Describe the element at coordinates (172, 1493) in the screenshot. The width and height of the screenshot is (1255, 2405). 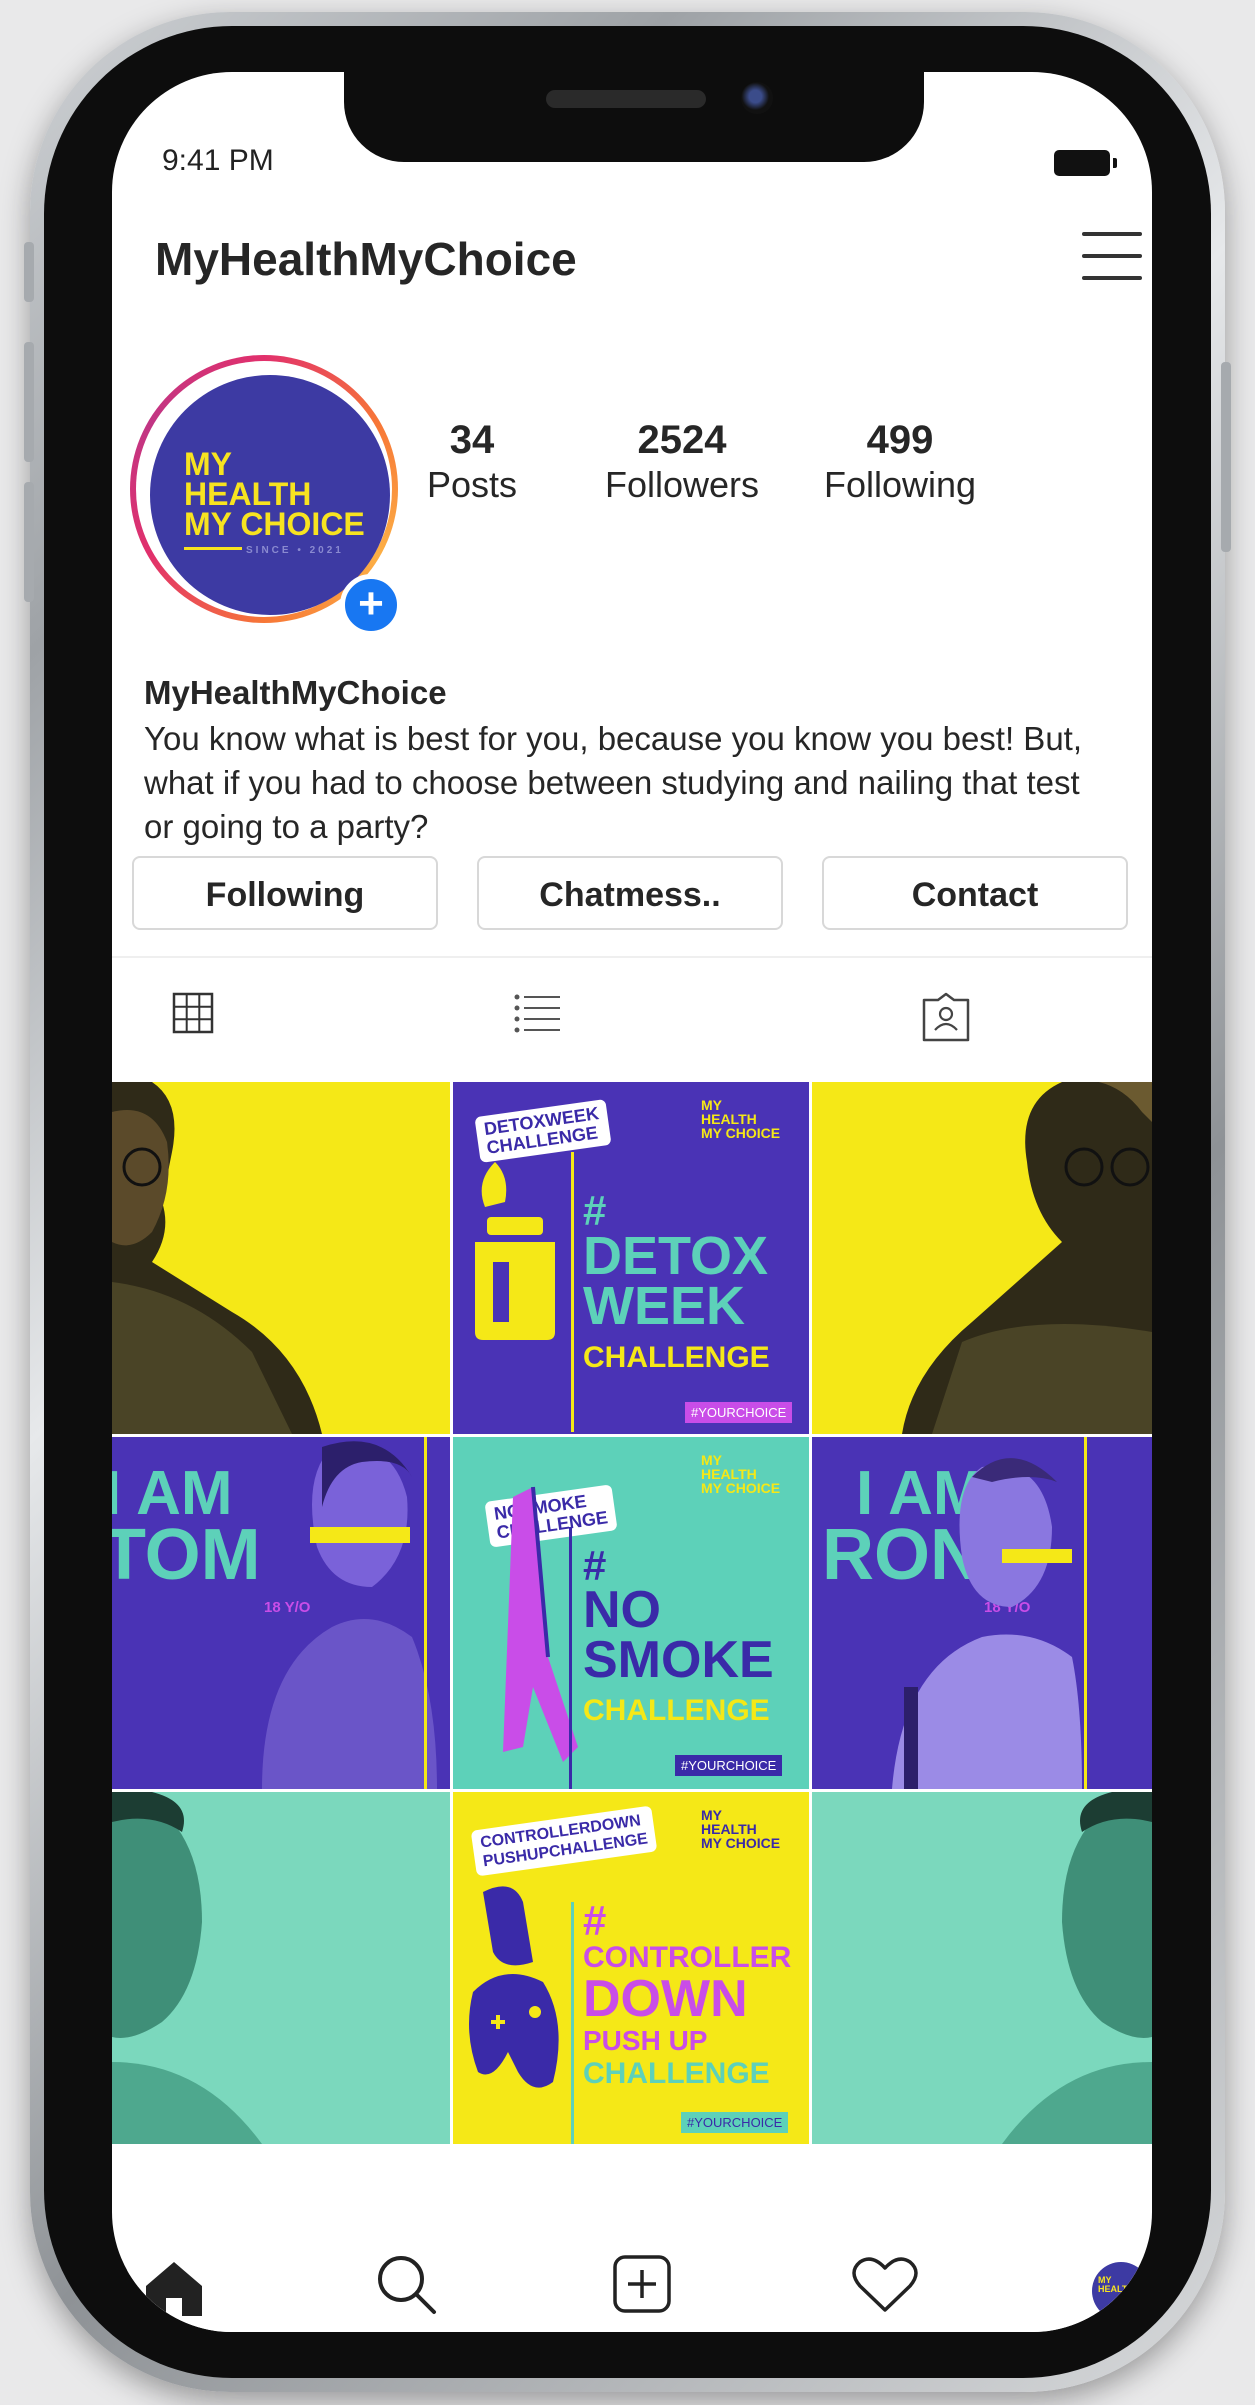
I see `headline: I AM` at that location.